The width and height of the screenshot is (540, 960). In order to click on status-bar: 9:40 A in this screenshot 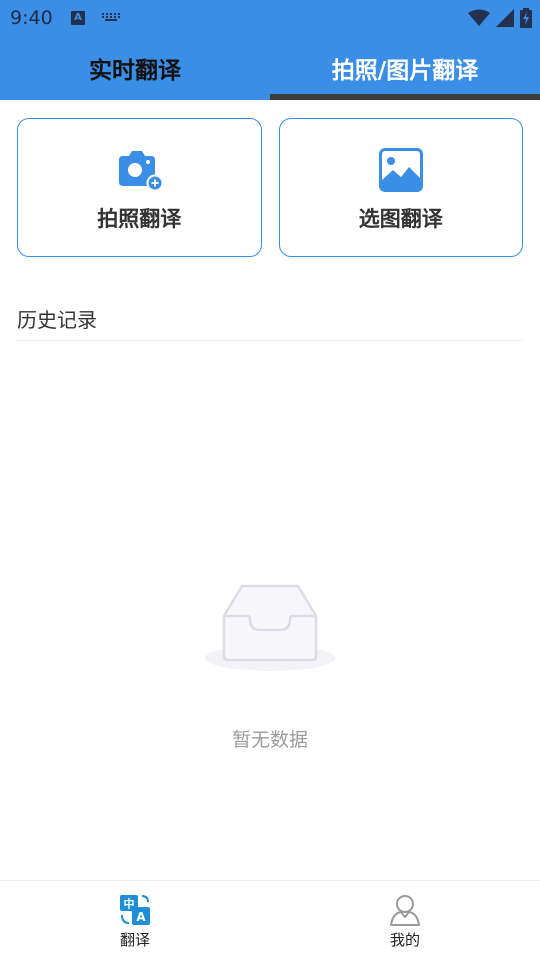, I will do `click(270, 18)`.